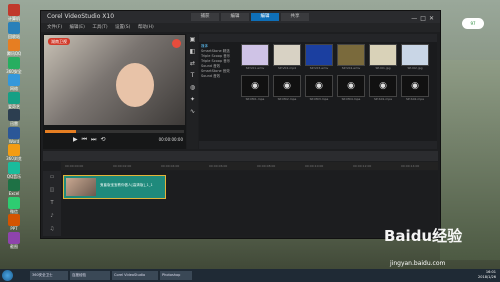  What do you see at coordinates (49, 275) in the screenshot?
I see `task-360: 360安全卫士` at bounding box center [49, 275].